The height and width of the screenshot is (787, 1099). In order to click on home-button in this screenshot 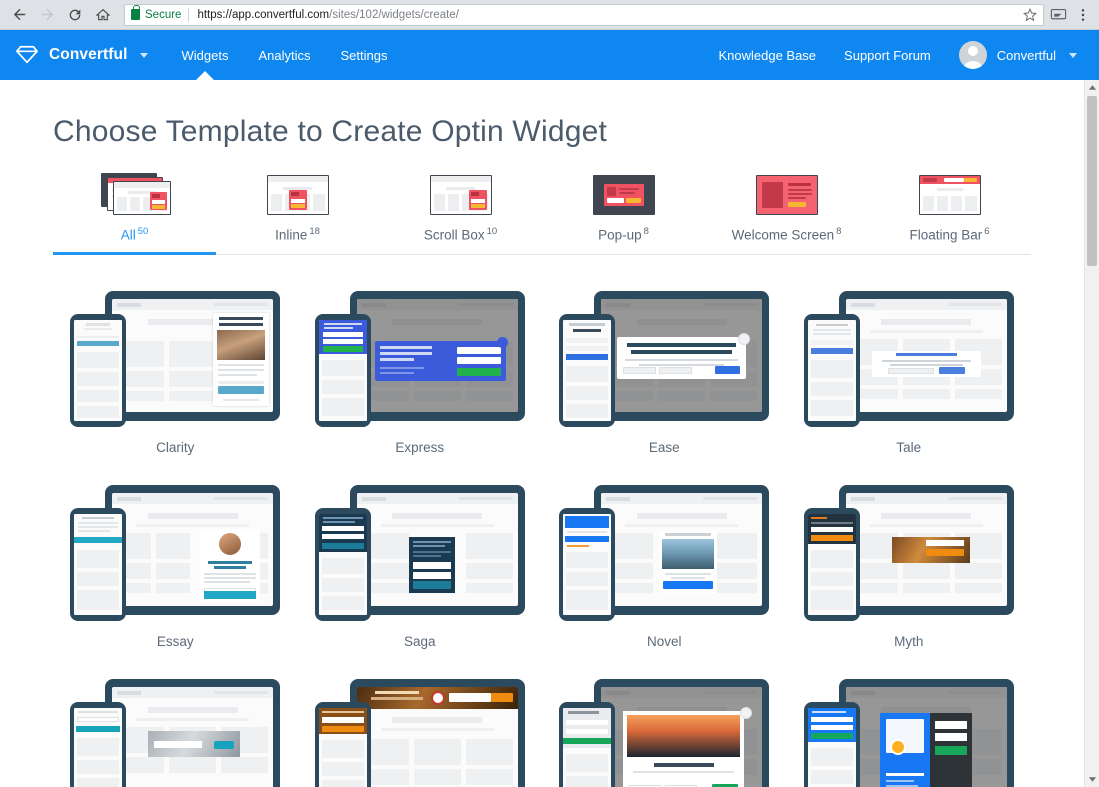, I will do `click(103, 15)`.